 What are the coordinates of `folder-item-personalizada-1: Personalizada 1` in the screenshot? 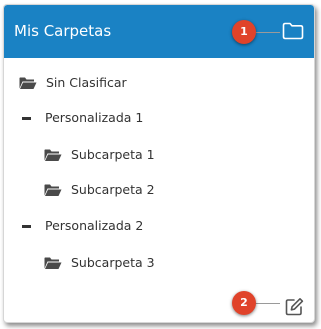 It's located at (81, 118).